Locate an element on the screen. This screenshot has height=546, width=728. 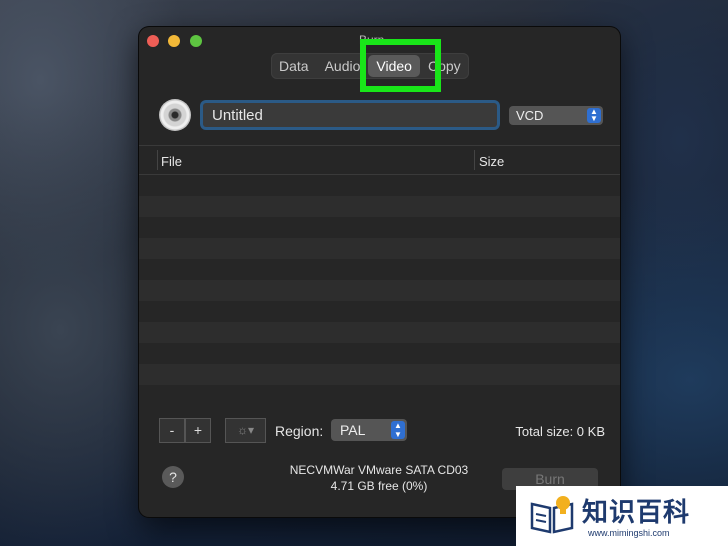
tab-bar: Data Audio Video Copy is located at coordinates (370, 66).